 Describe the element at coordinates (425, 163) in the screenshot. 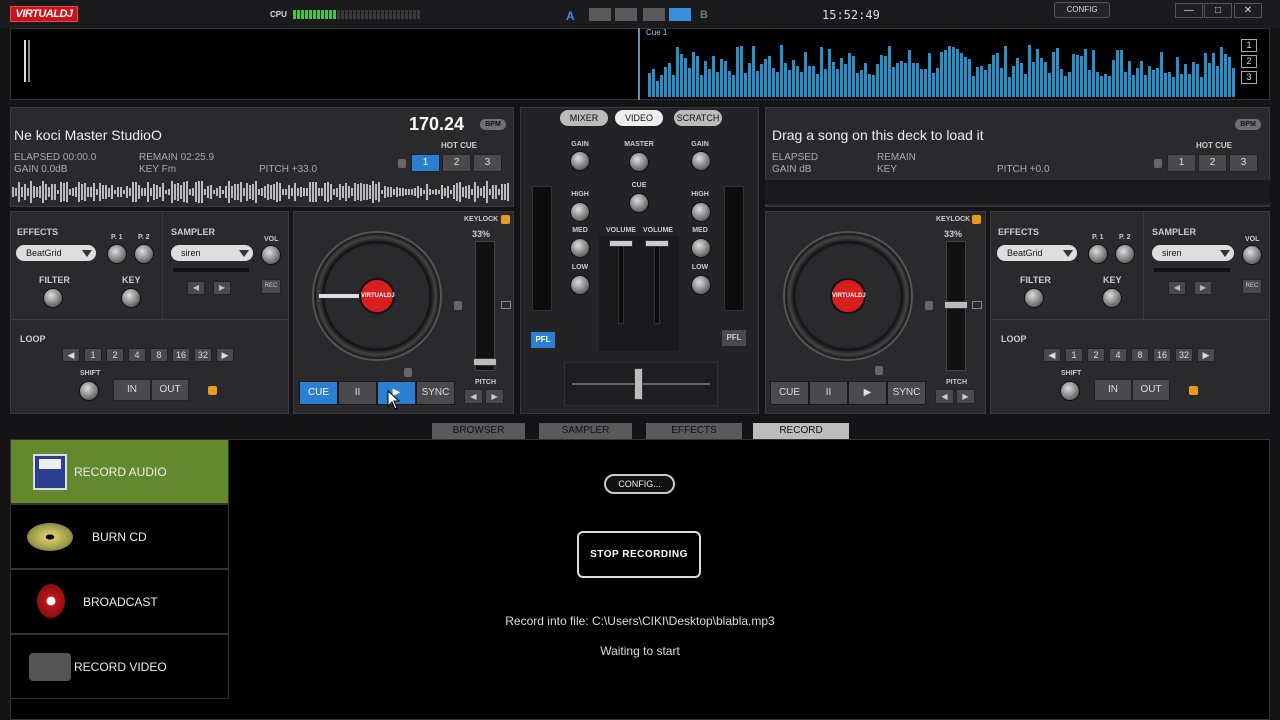

I see `left-hotcue-1: 1` at that location.